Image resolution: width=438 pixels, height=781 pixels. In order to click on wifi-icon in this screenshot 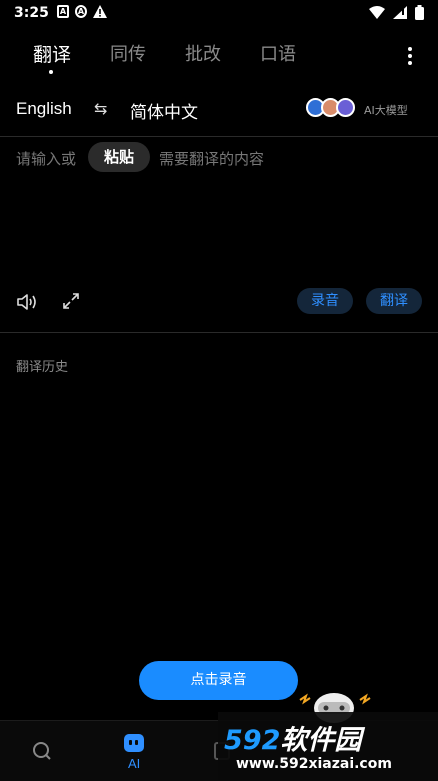, I will do `click(377, 12)`.